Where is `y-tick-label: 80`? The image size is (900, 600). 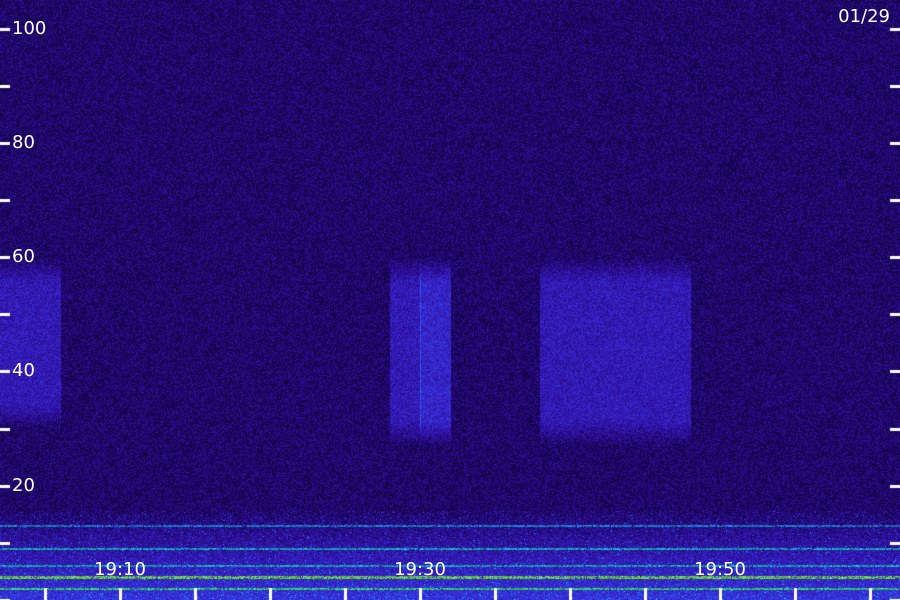 y-tick-label: 80 is located at coordinates (23, 142).